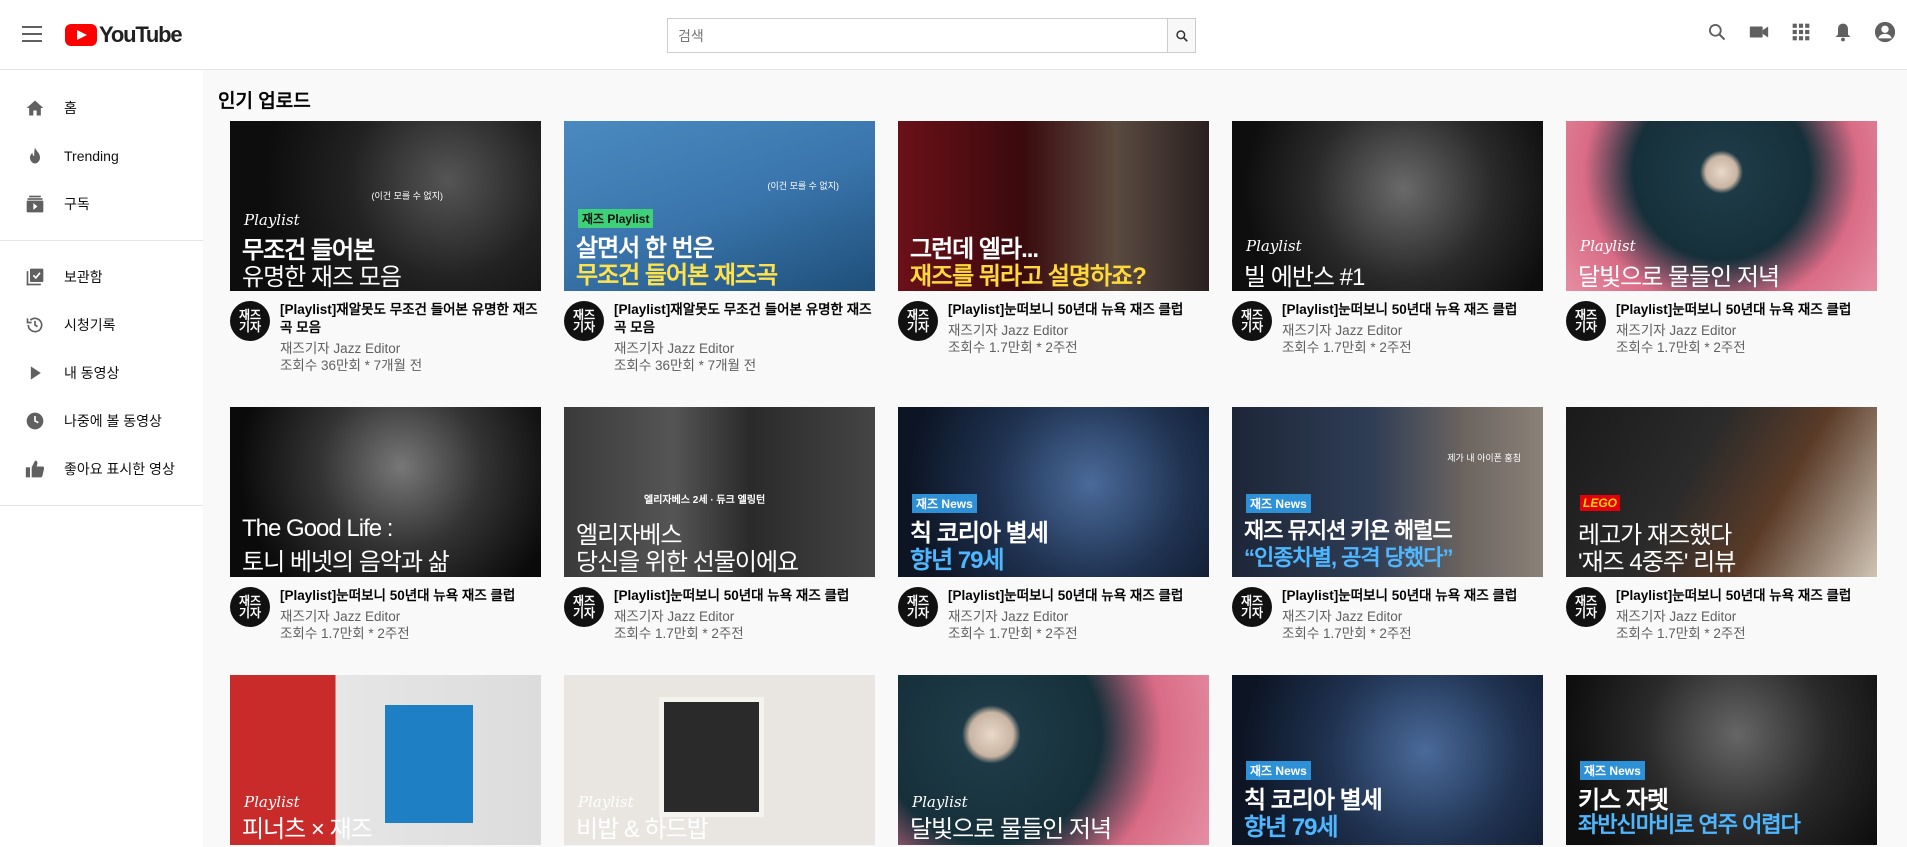 Image resolution: width=1907 pixels, height=847 pixels. Describe the element at coordinates (90, 325) in the screenshot. I see `sidebar-item-label: 시청기록` at that location.